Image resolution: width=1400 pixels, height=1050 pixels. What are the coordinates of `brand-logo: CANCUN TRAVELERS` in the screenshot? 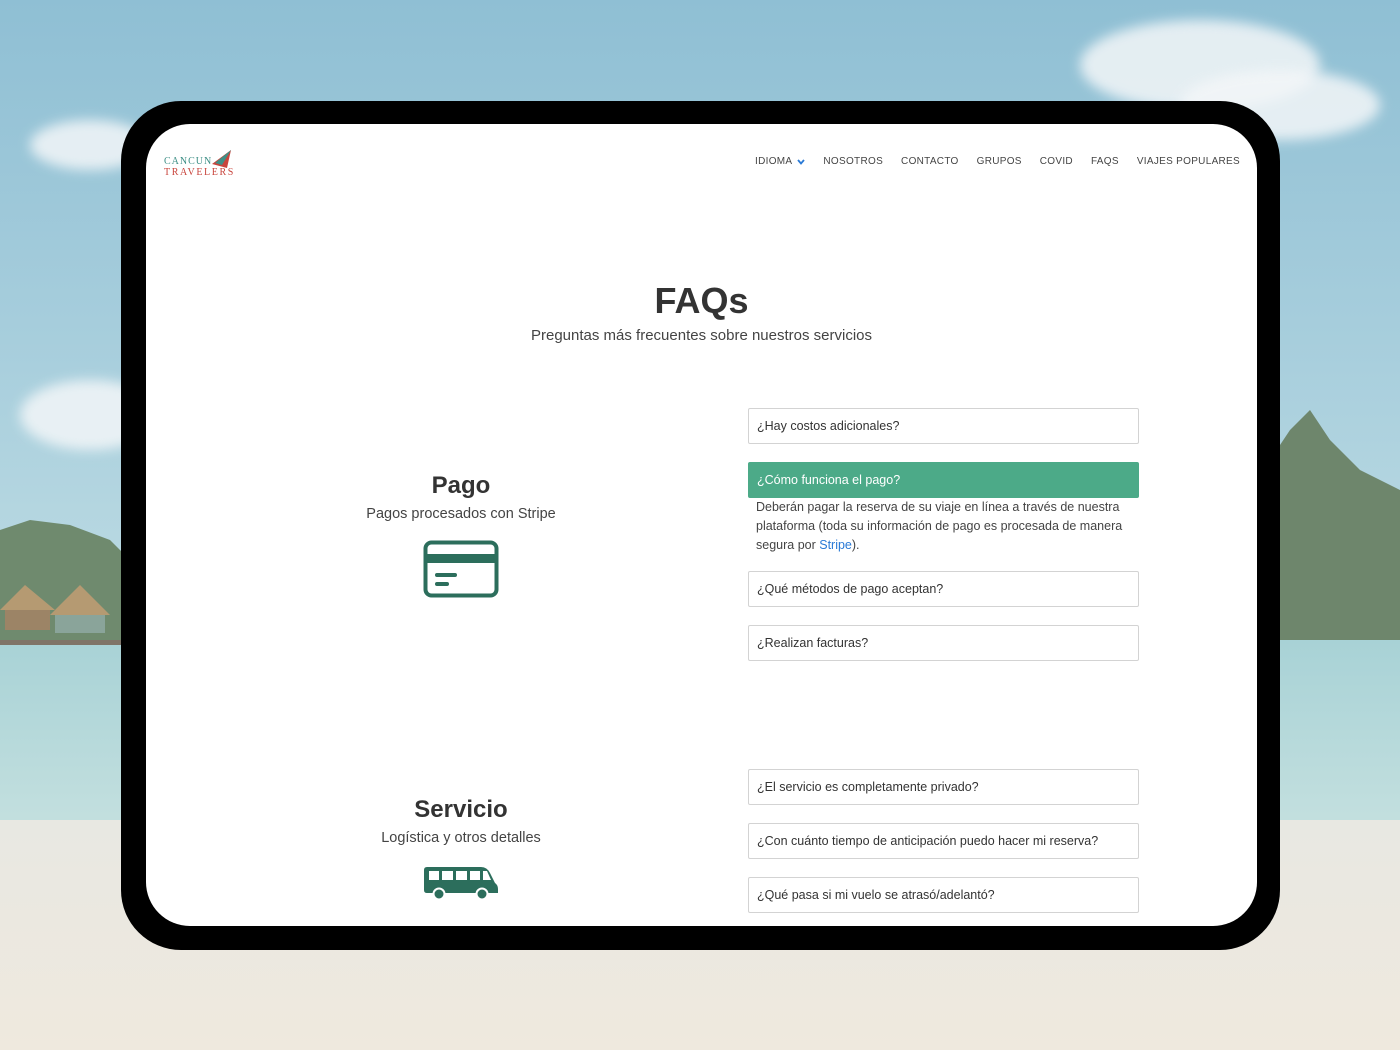 It's located at (209, 164).